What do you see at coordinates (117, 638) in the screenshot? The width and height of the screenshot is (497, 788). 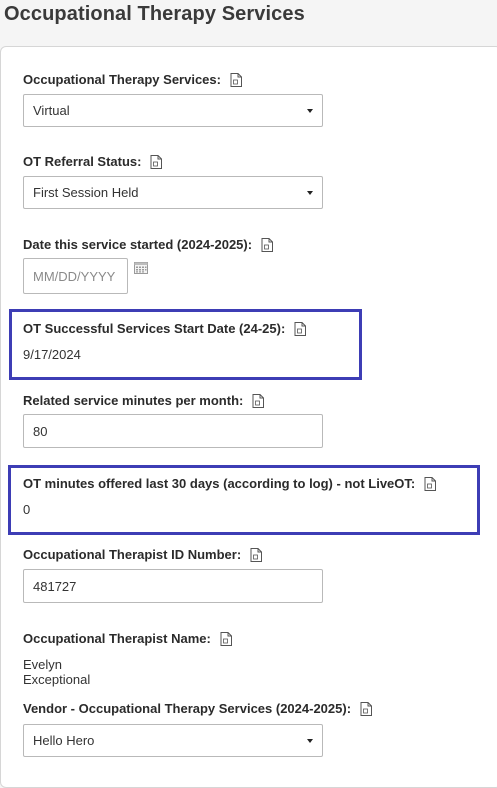 I see `therapist-name-label: Occupational Therapist Name:` at bounding box center [117, 638].